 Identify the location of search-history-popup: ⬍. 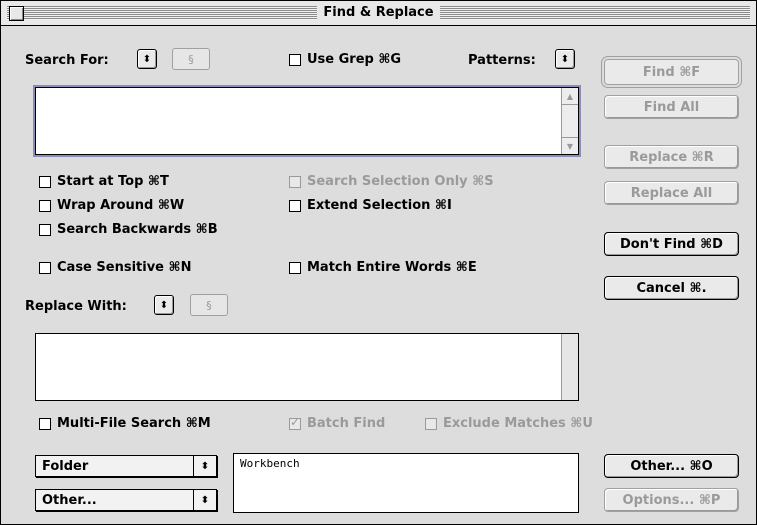
(147, 59).